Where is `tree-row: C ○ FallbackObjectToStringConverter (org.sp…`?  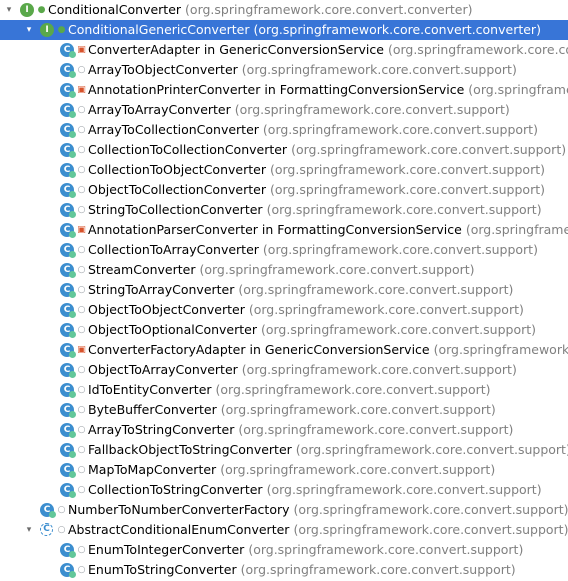
tree-row: C ○ FallbackObjectToStringConverter (org.sp… is located at coordinates (284, 450).